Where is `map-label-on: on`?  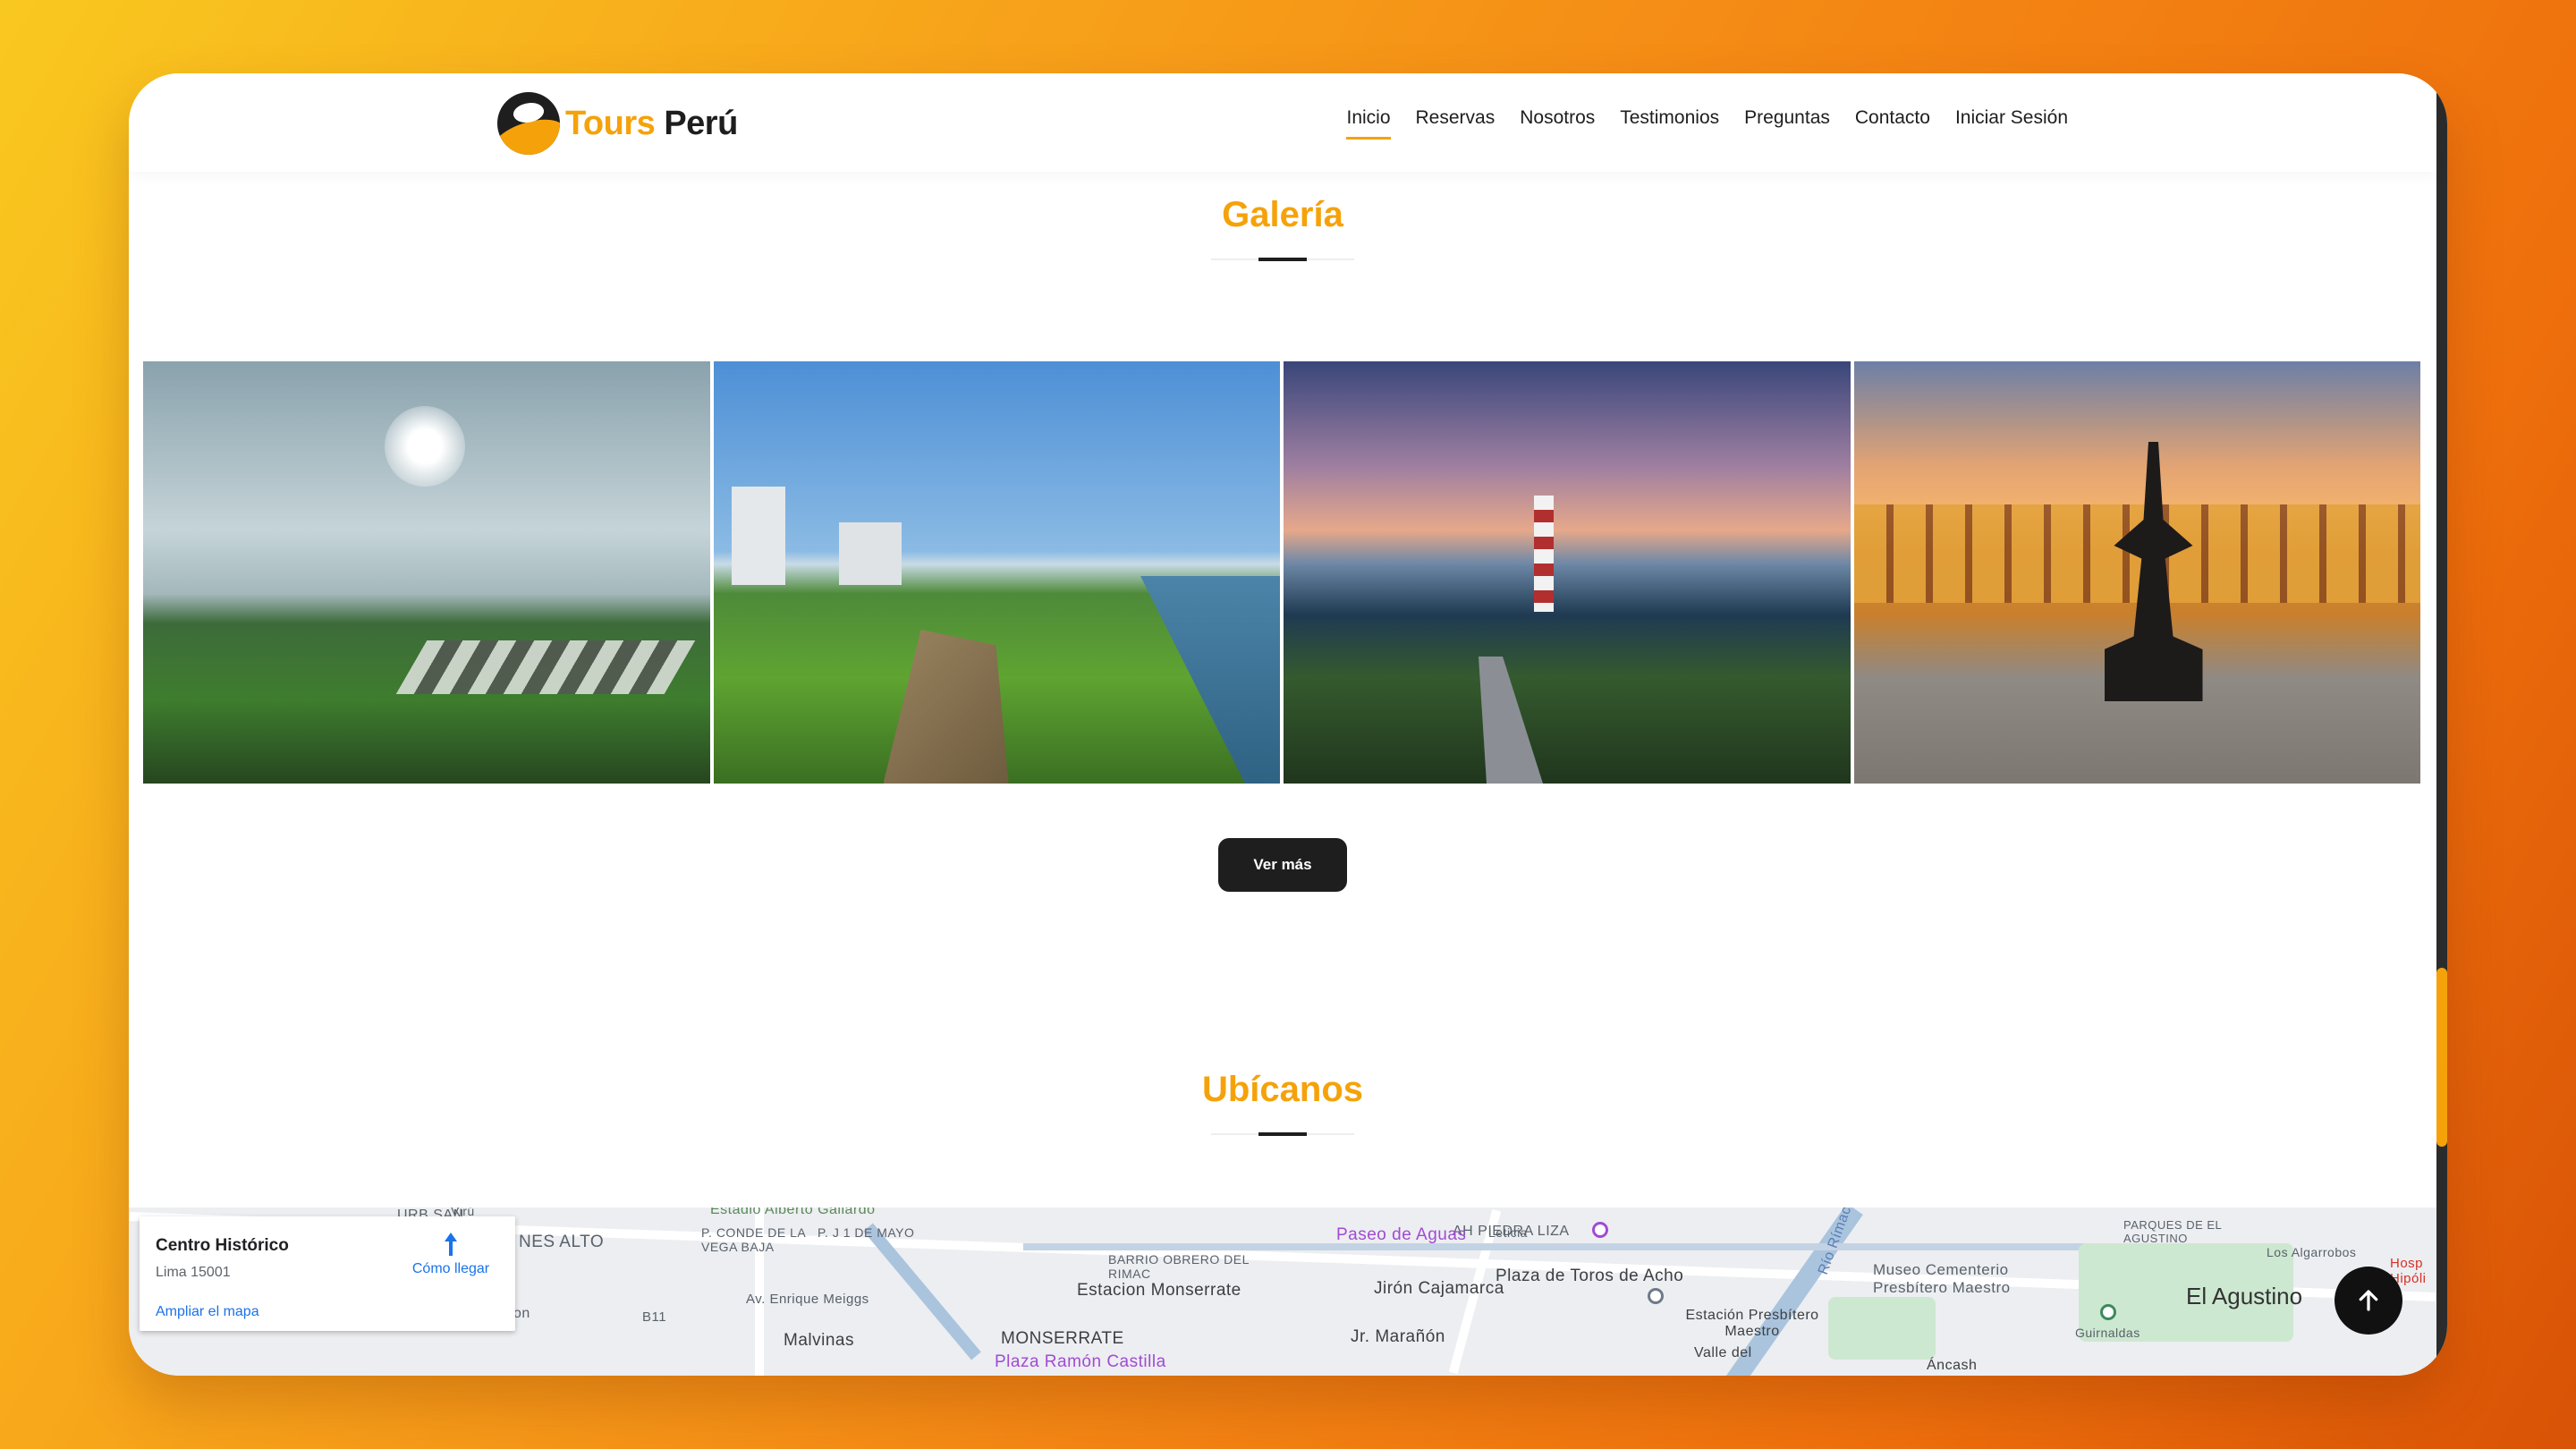 map-label-on: on is located at coordinates (521, 1313).